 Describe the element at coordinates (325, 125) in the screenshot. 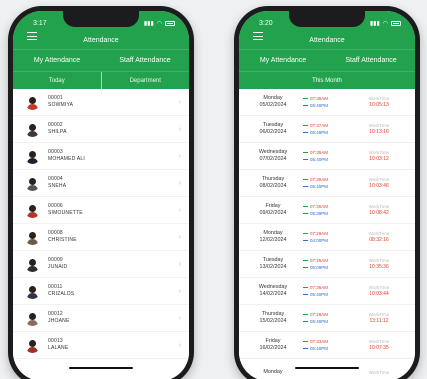

I see `in-time: 07:37AM` at that location.